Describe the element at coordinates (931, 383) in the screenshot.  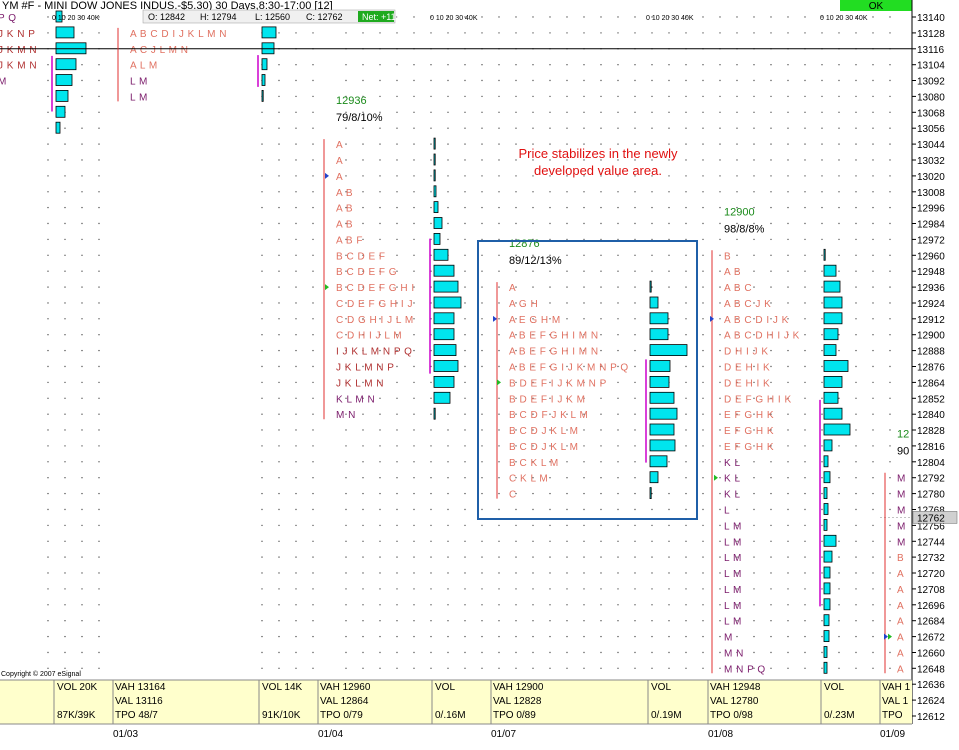
I see `price-tick-label: 12864` at that location.